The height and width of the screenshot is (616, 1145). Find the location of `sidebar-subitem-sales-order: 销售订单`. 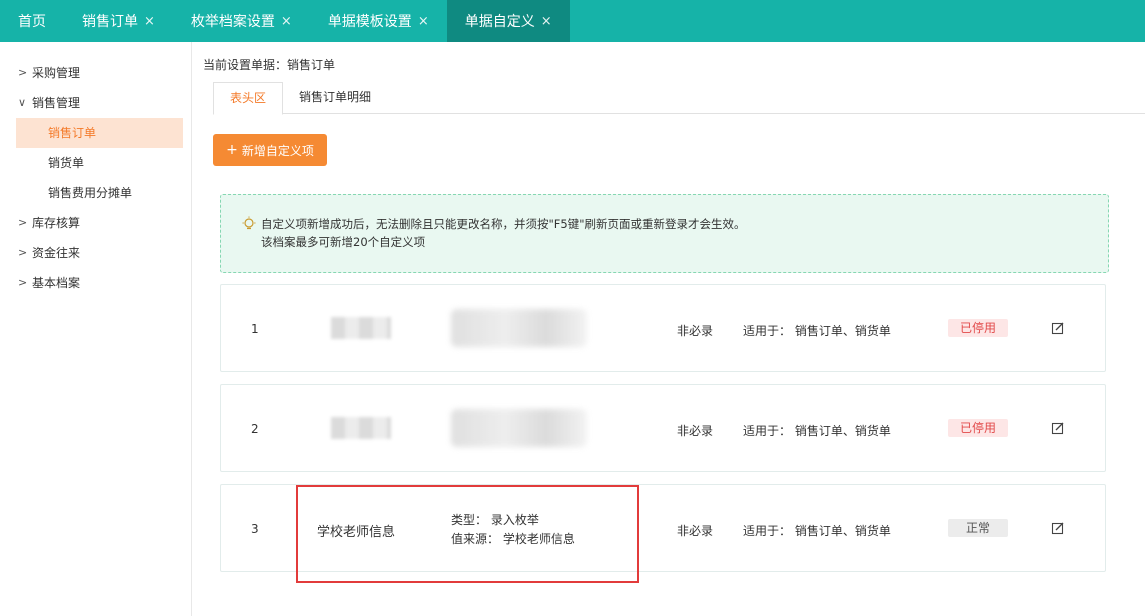

sidebar-subitem-sales-order: 销售订单 is located at coordinates (99, 133).